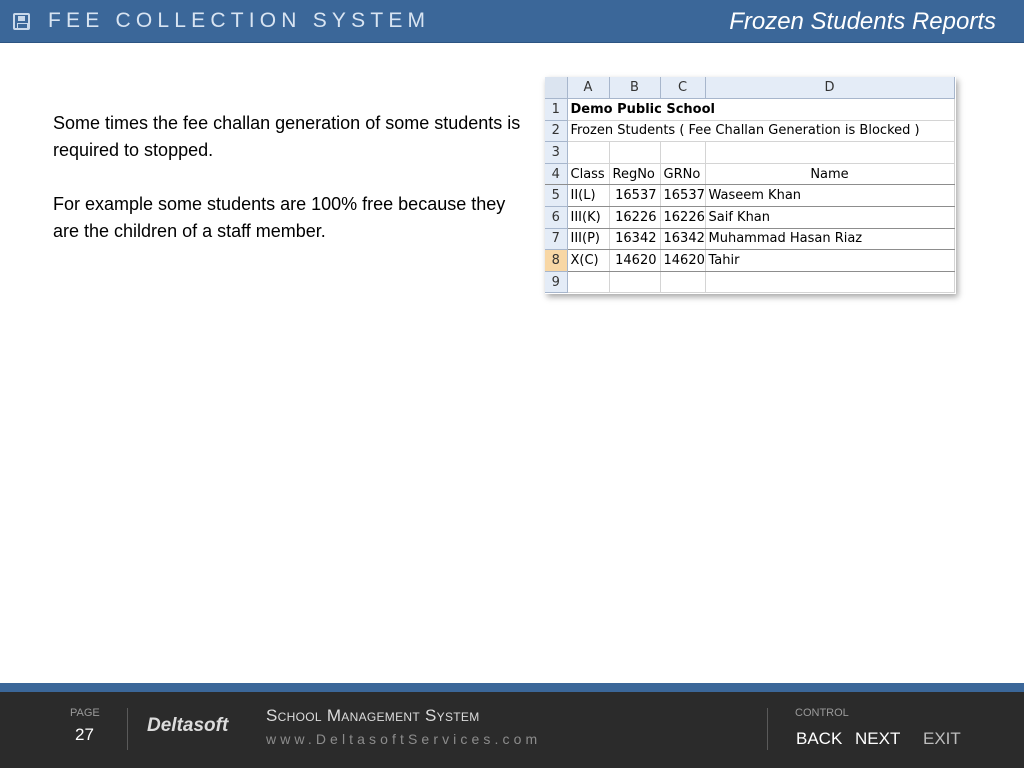 The height and width of the screenshot is (768, 1024). Describe the element at coordinates (556, 196) in the screenshot. I see `row-header-5: 5` at that location.